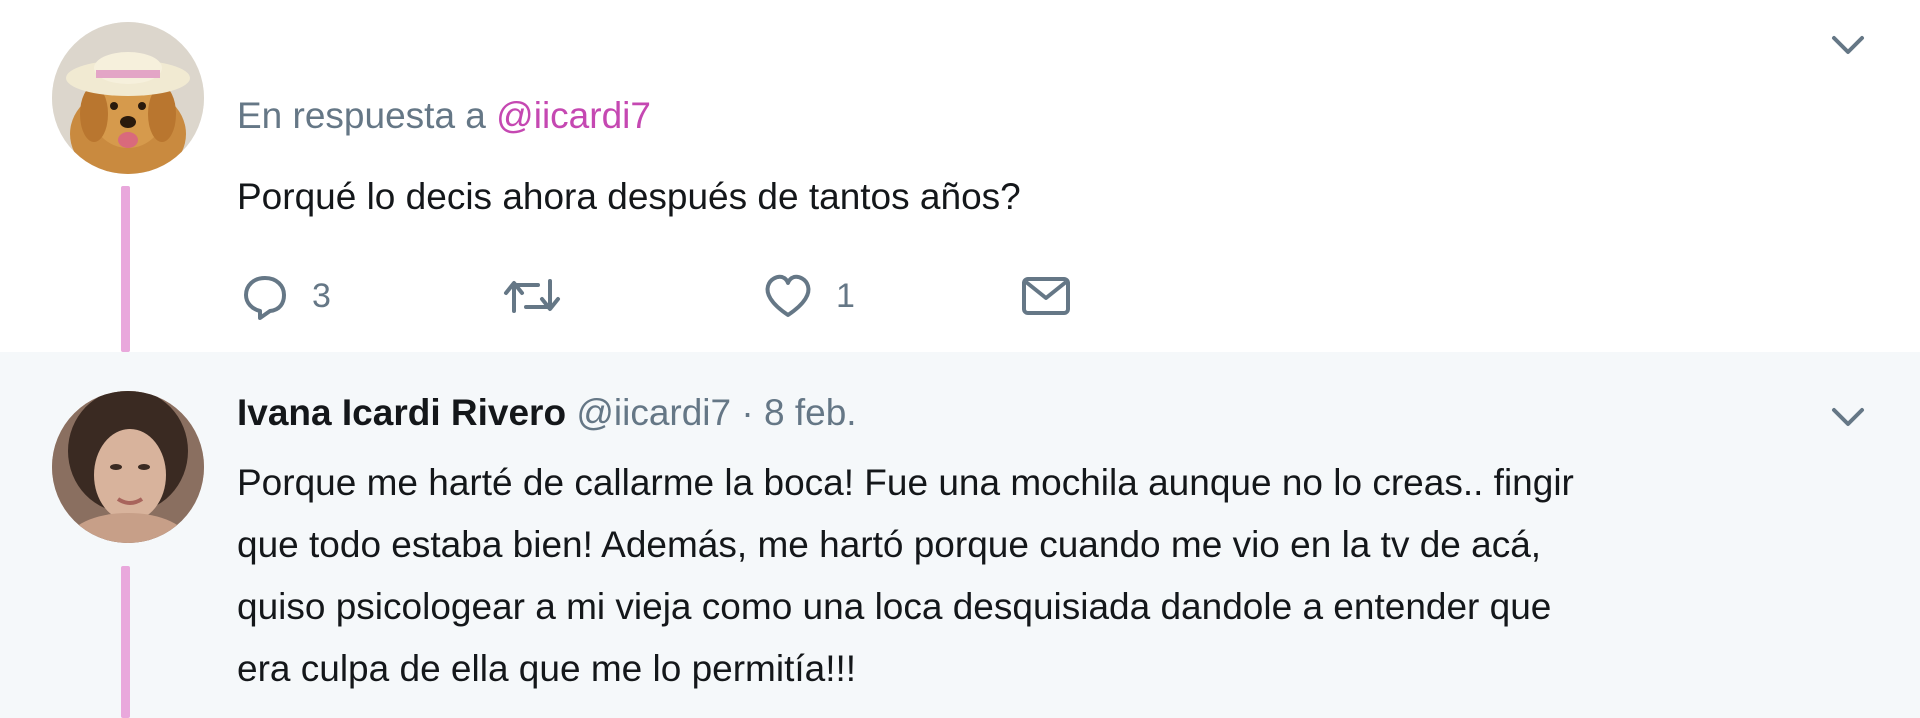 The image size is (1920, 718). What do you see at coordinates (361, 115) in the screenshot?
I see `reply-prefix: En respuesta a` at bounding box center [361, 115].